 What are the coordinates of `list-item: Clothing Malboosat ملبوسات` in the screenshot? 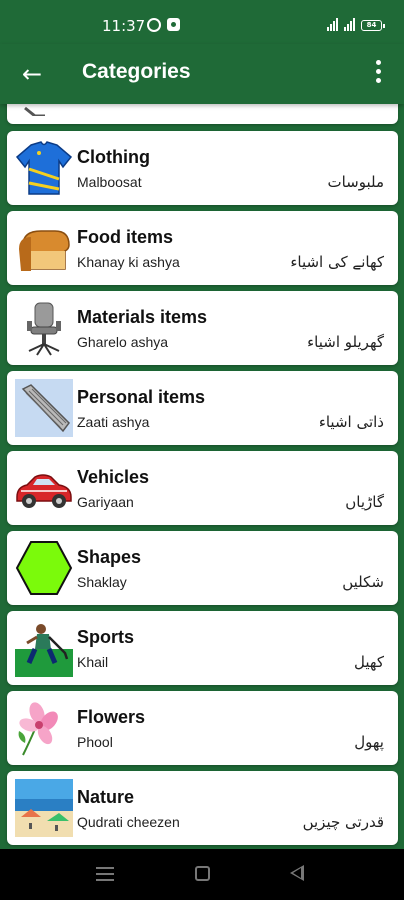 It's located at (202, 168).